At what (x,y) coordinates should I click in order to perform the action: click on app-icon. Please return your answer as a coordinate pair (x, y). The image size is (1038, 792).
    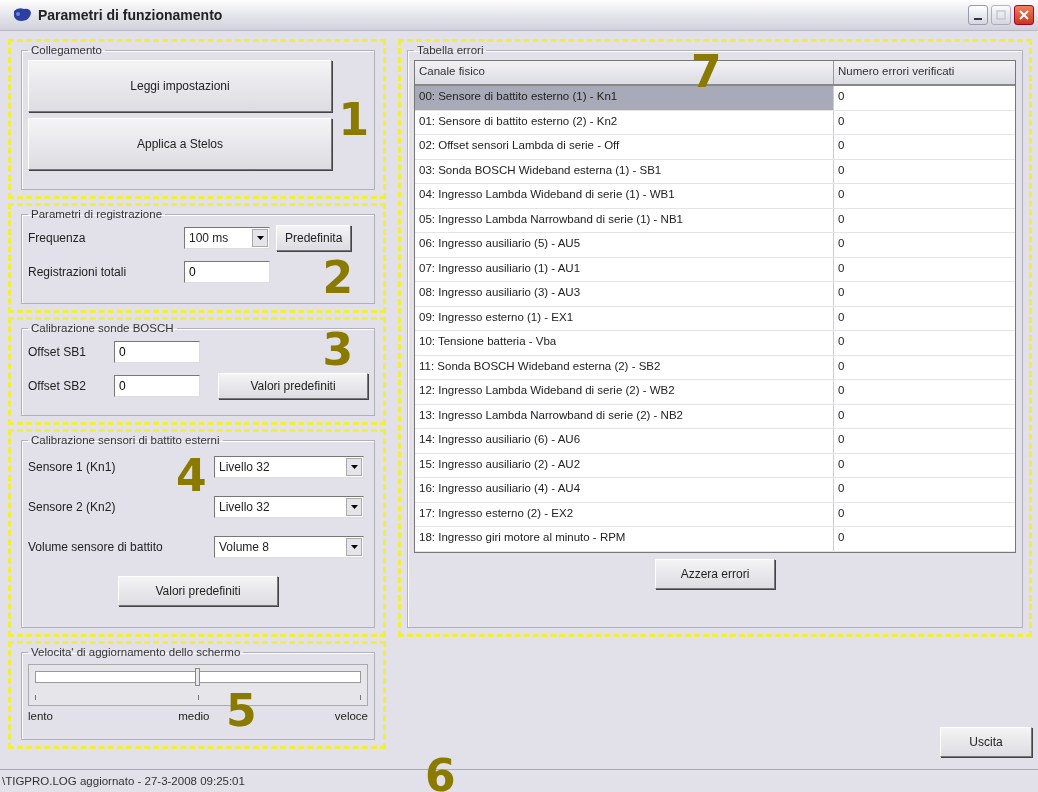
    Looking at the image, I should click on (22, 15).